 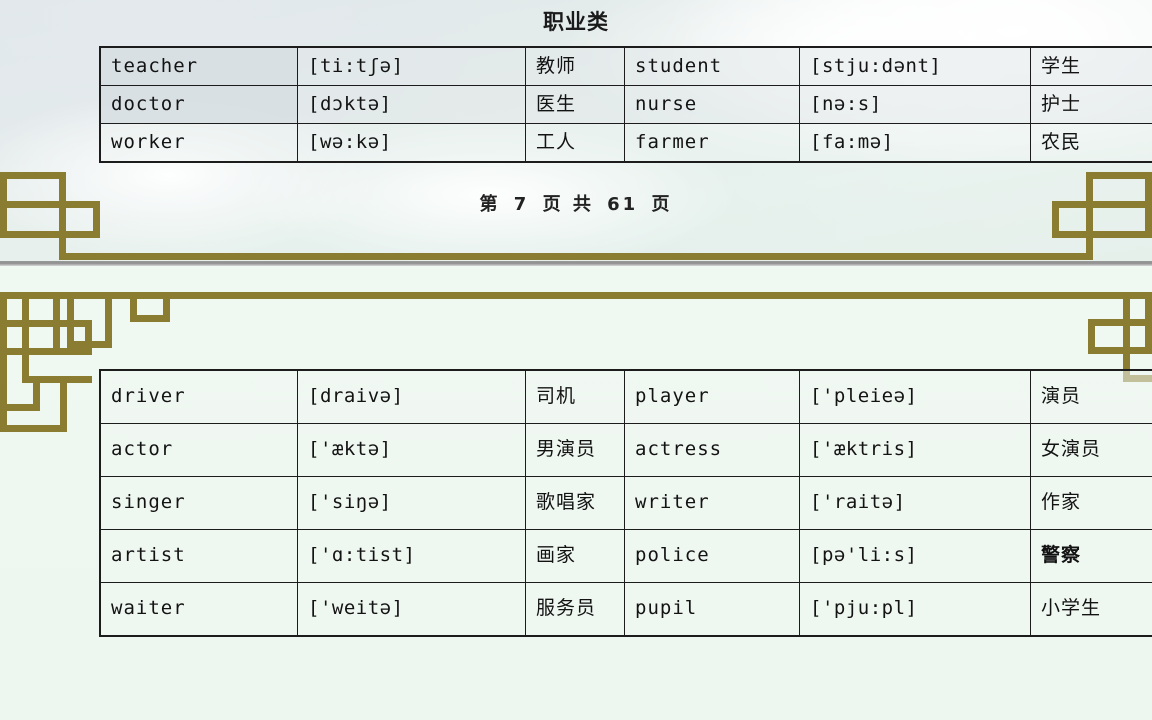 I want to click on cell-word-cn: 教师, so click(x=575, y=66).